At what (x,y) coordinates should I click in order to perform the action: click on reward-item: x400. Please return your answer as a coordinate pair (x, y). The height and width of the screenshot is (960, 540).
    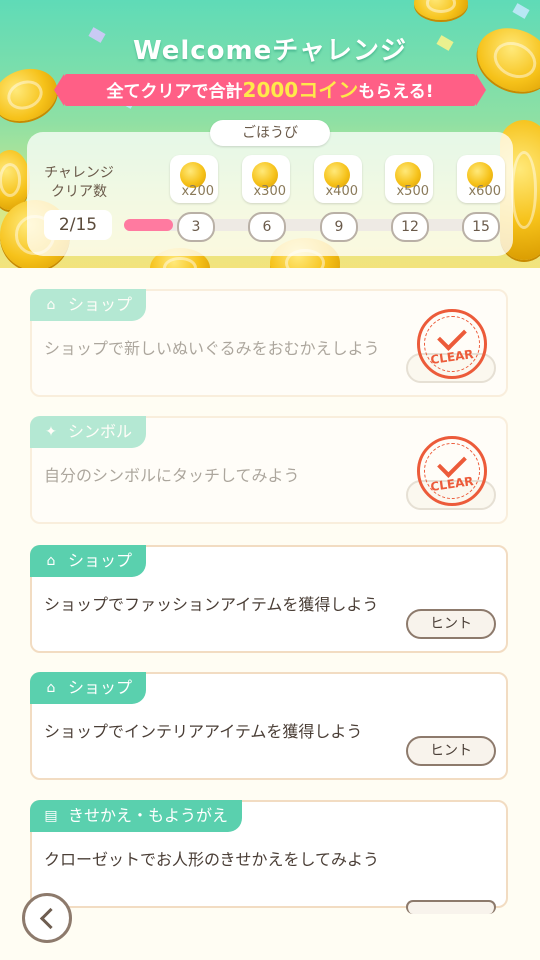
    Looking at the image, I should click on (338, 179).